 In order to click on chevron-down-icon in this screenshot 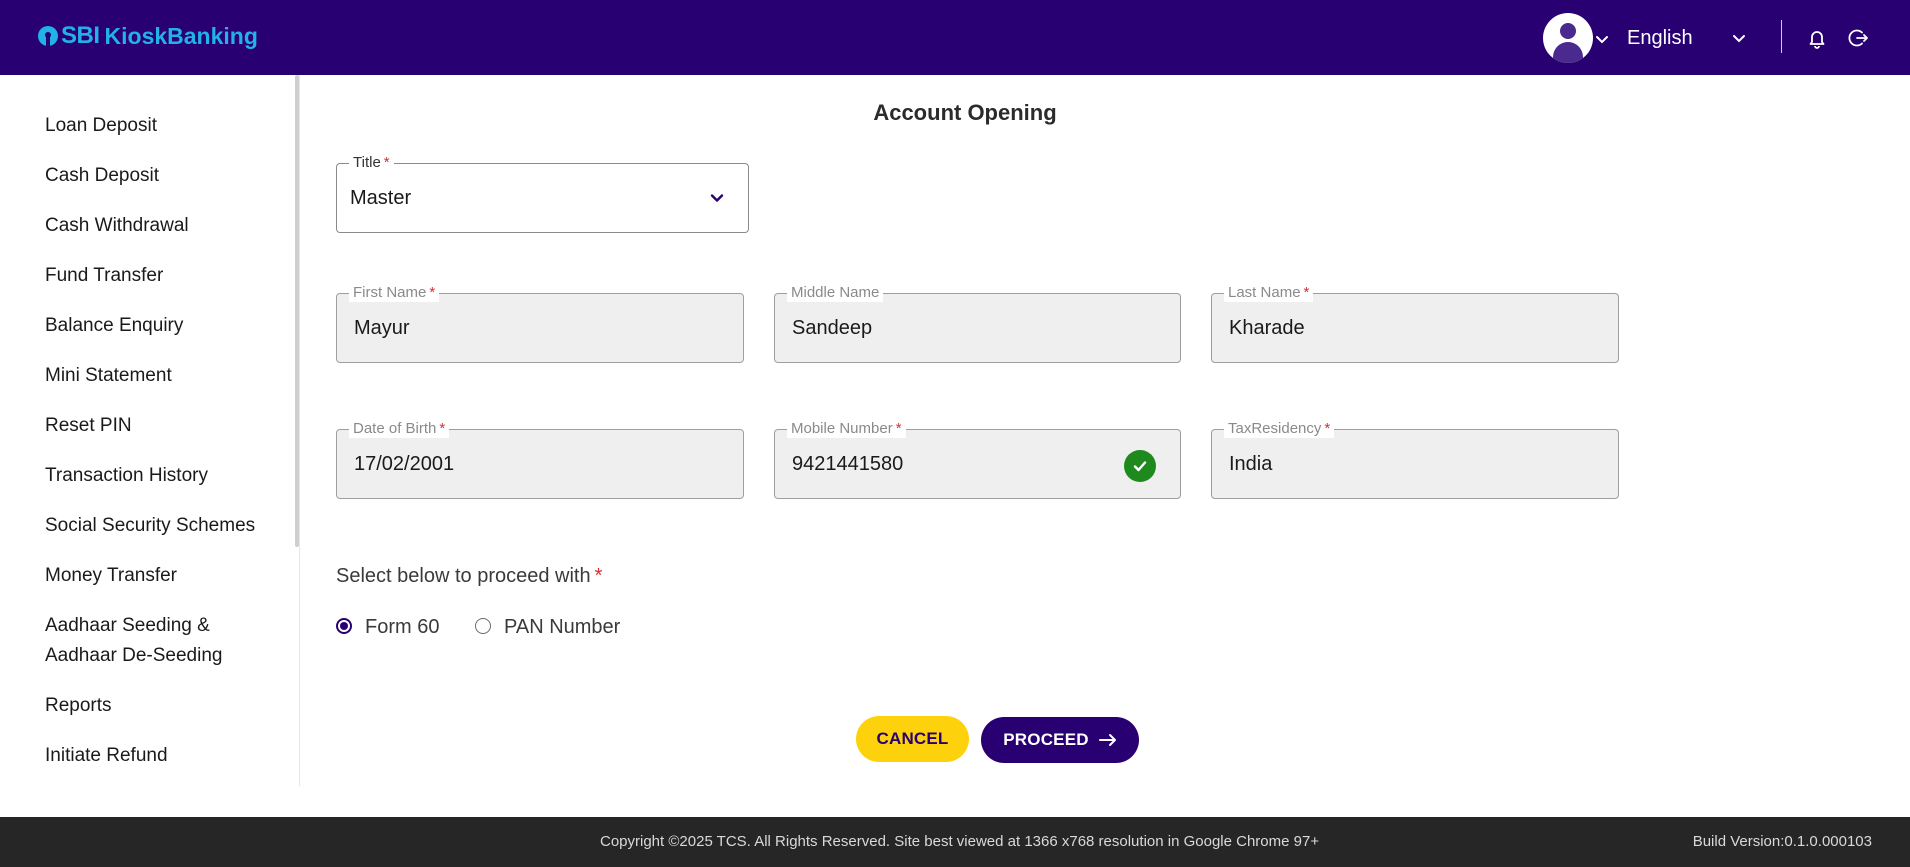, I will do `click(717, 198)`.